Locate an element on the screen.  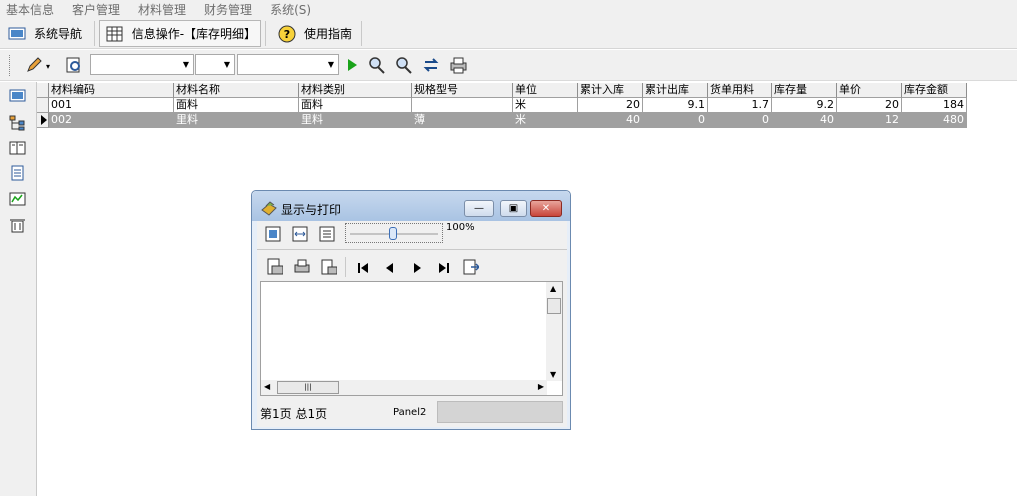
tree-icon is located at coordinates (17, 123).